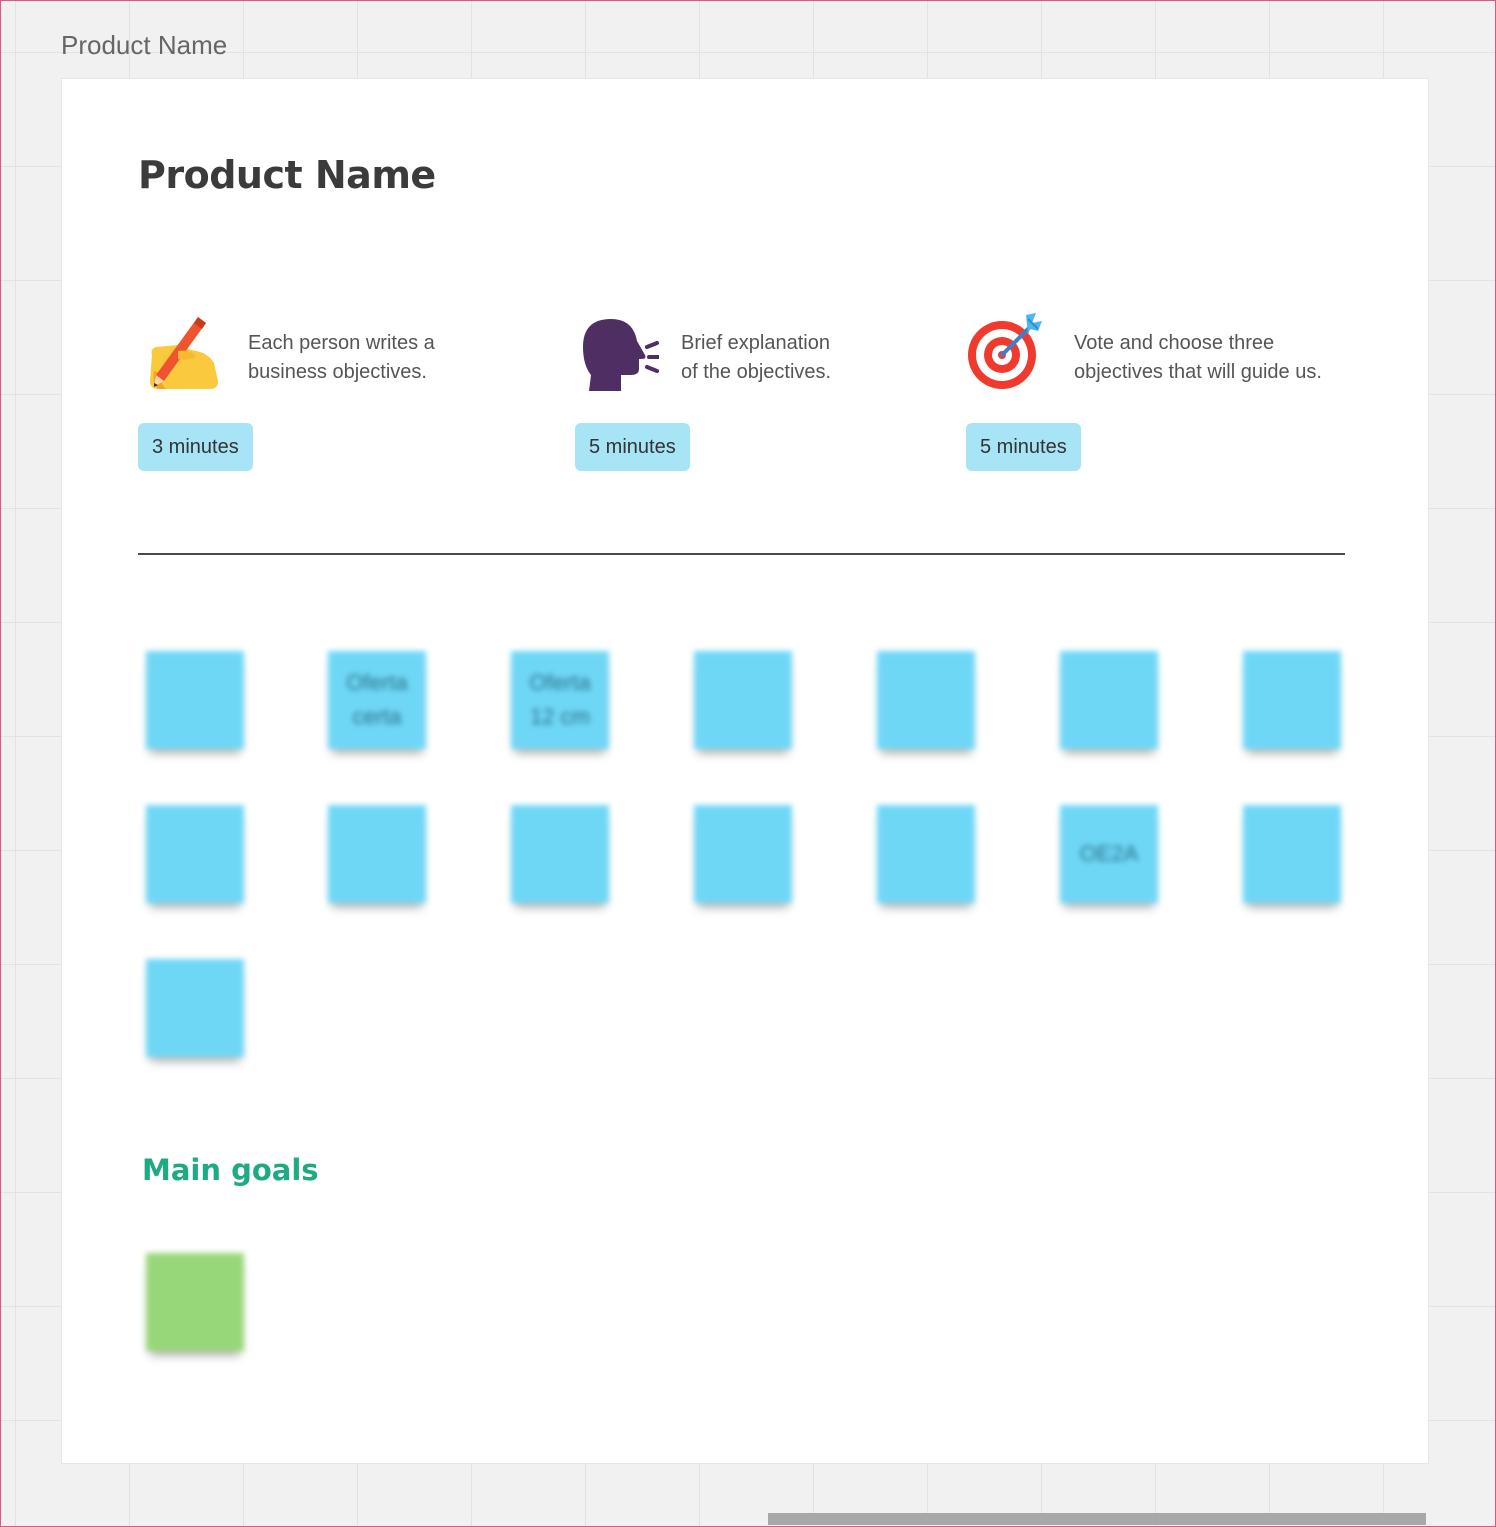 Image resolution: width=1496 pixels, height=1527 pixels. Describe the element at coordinates (1109, 854) in the screenshot. I see `sticky-note: OE2A` at that location.